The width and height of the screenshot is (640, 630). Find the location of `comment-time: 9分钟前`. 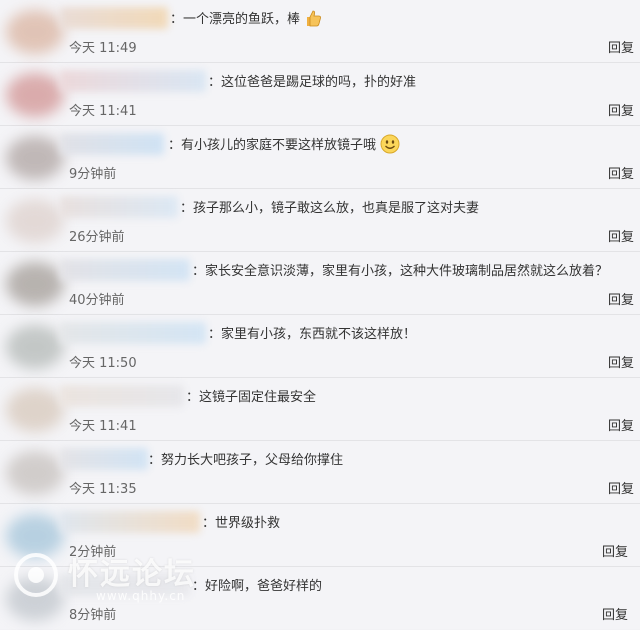

comment-time: 9分钟前 is located at coordinates (93, 174).